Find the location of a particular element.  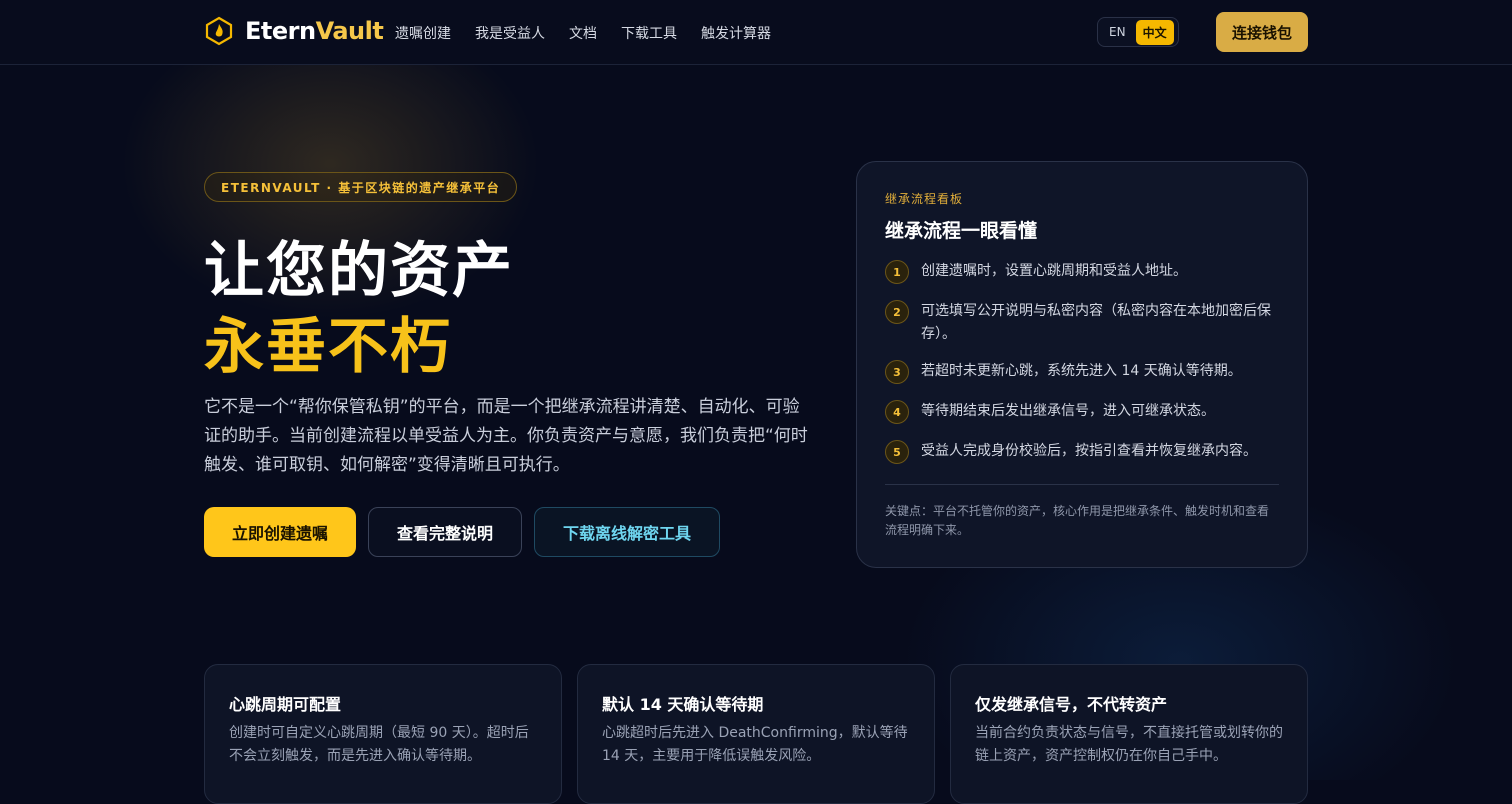

nav-item-docs: 文档 is located at coordinates (583, 33).